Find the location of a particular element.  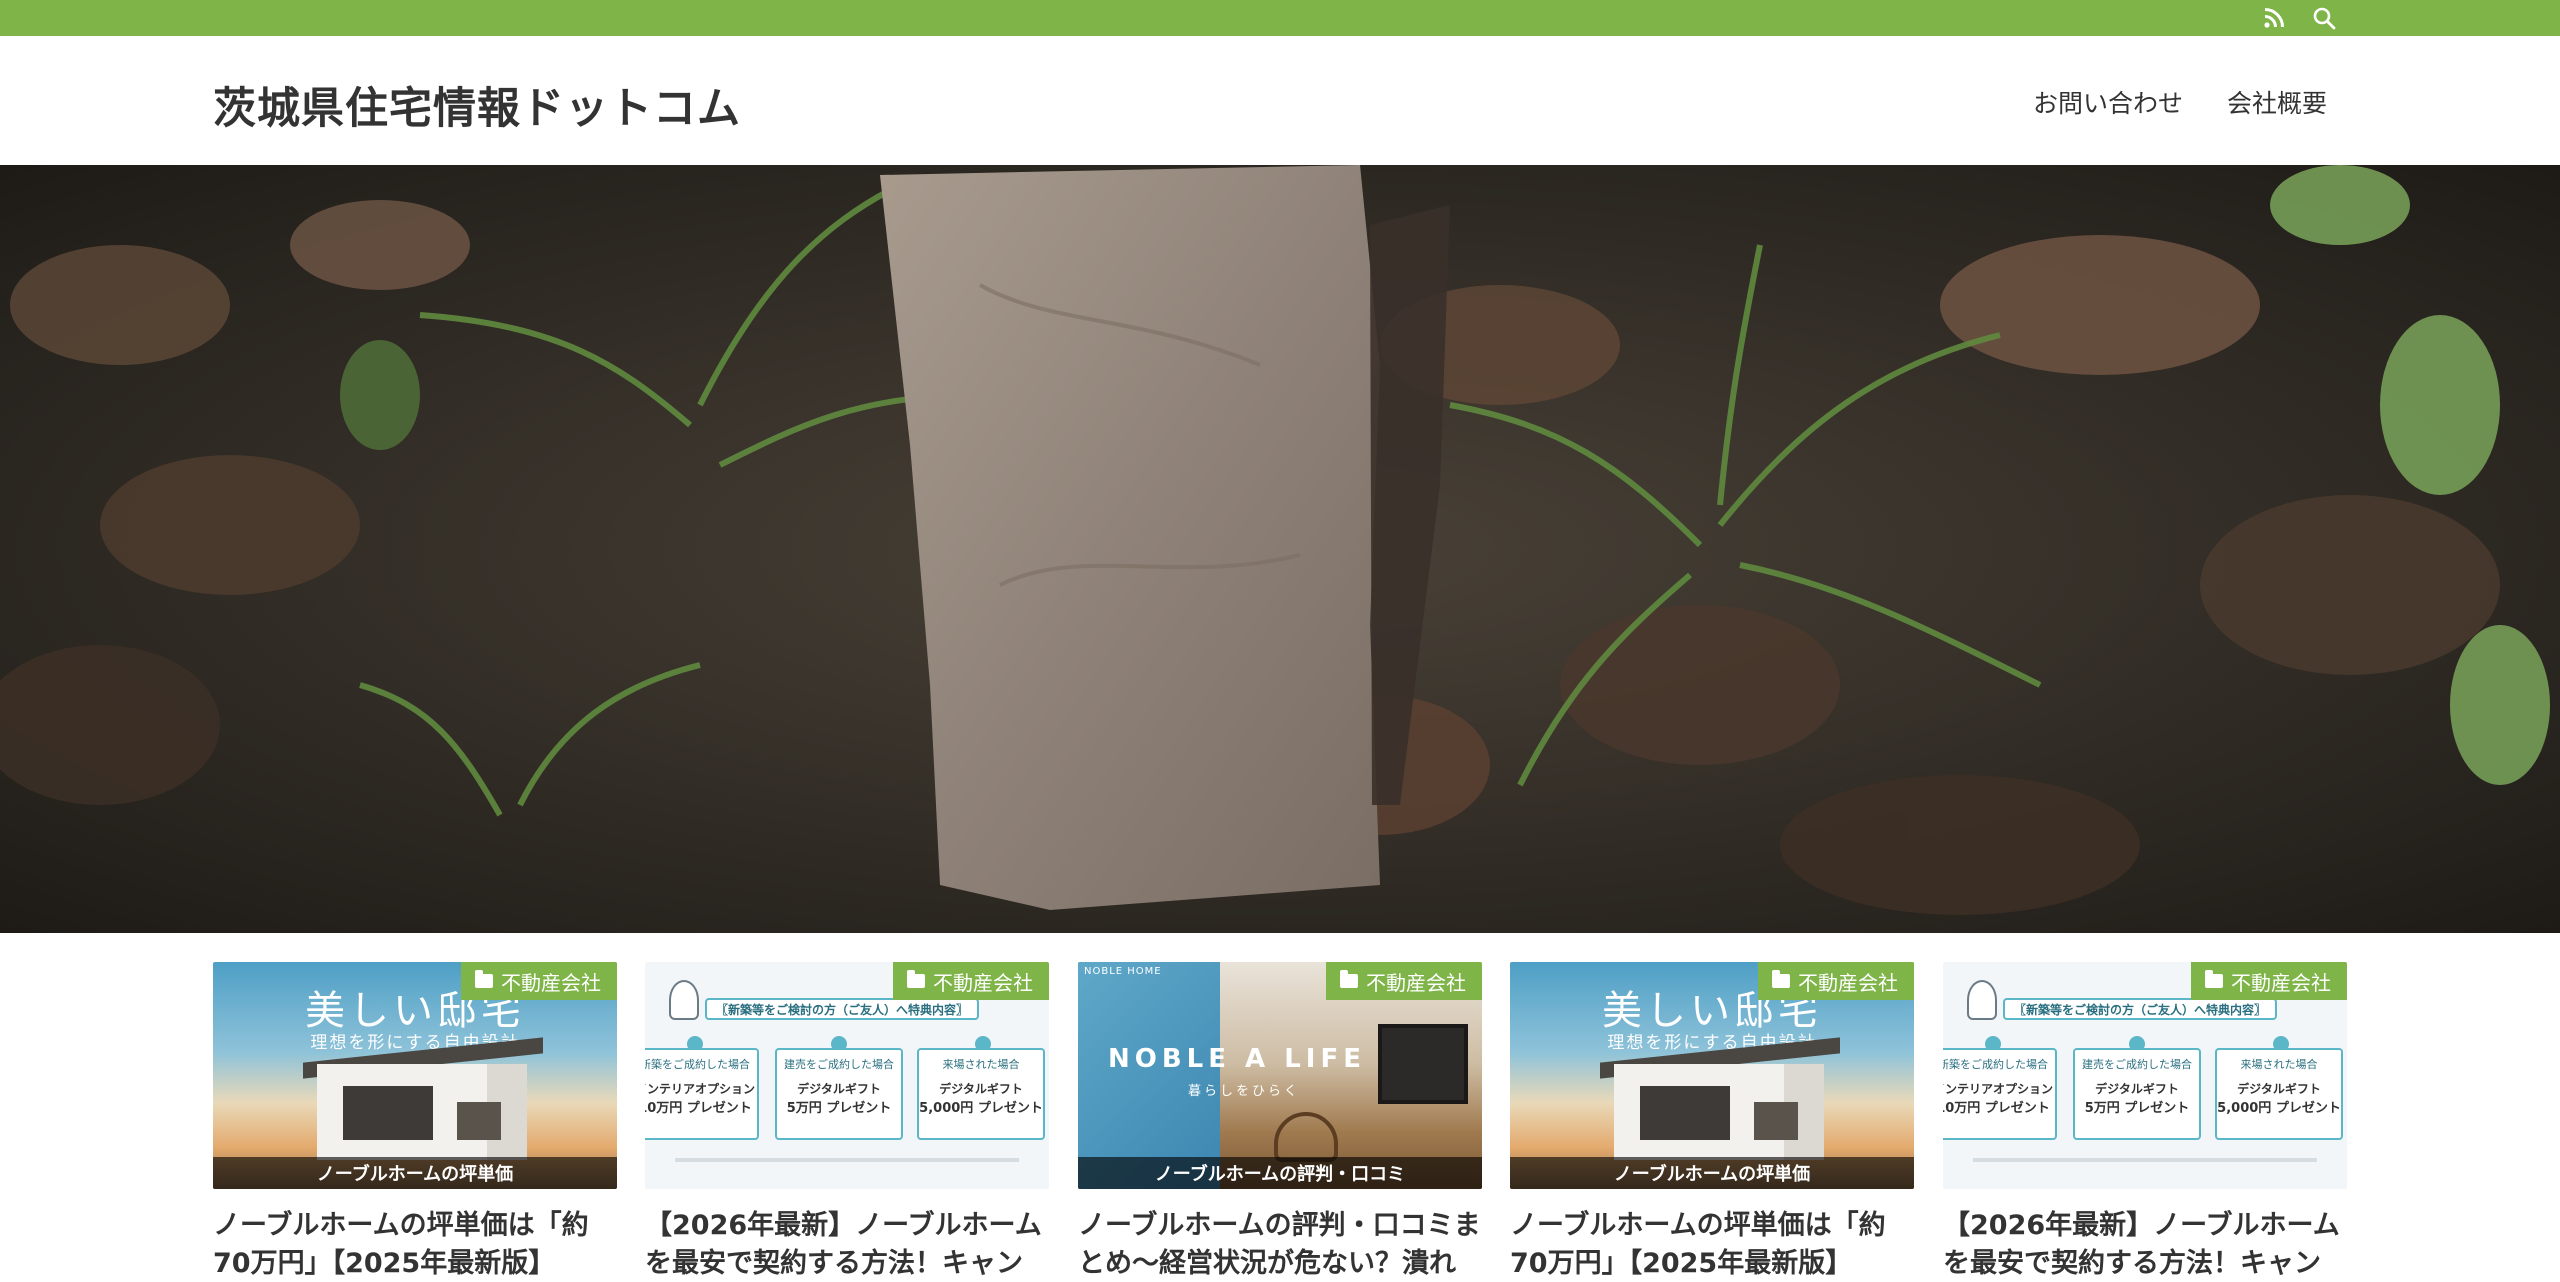

interior-photo is located at coordinates (1423, 1064).